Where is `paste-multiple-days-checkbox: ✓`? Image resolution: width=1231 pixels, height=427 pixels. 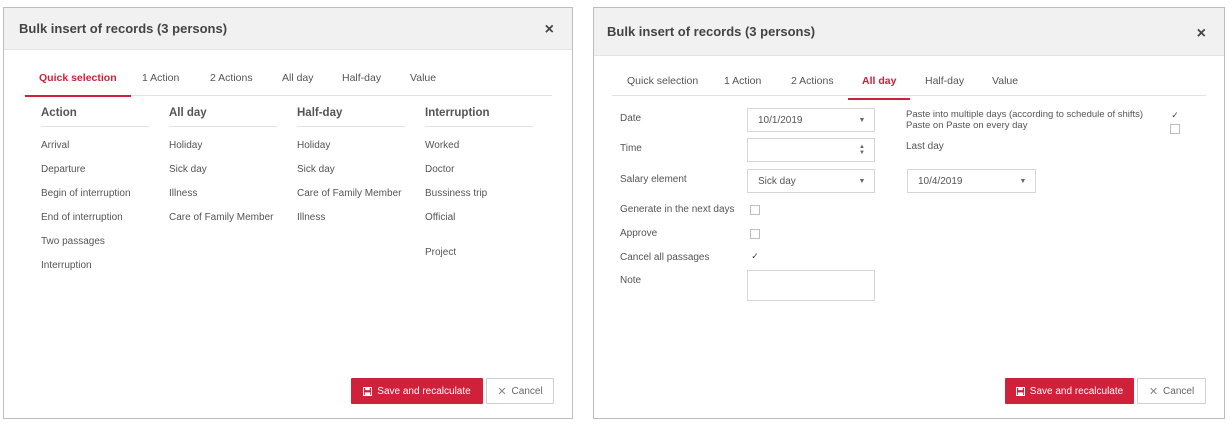
paste-multiple-days-checkbox: ✓ is located at coordinates (1175, 116).